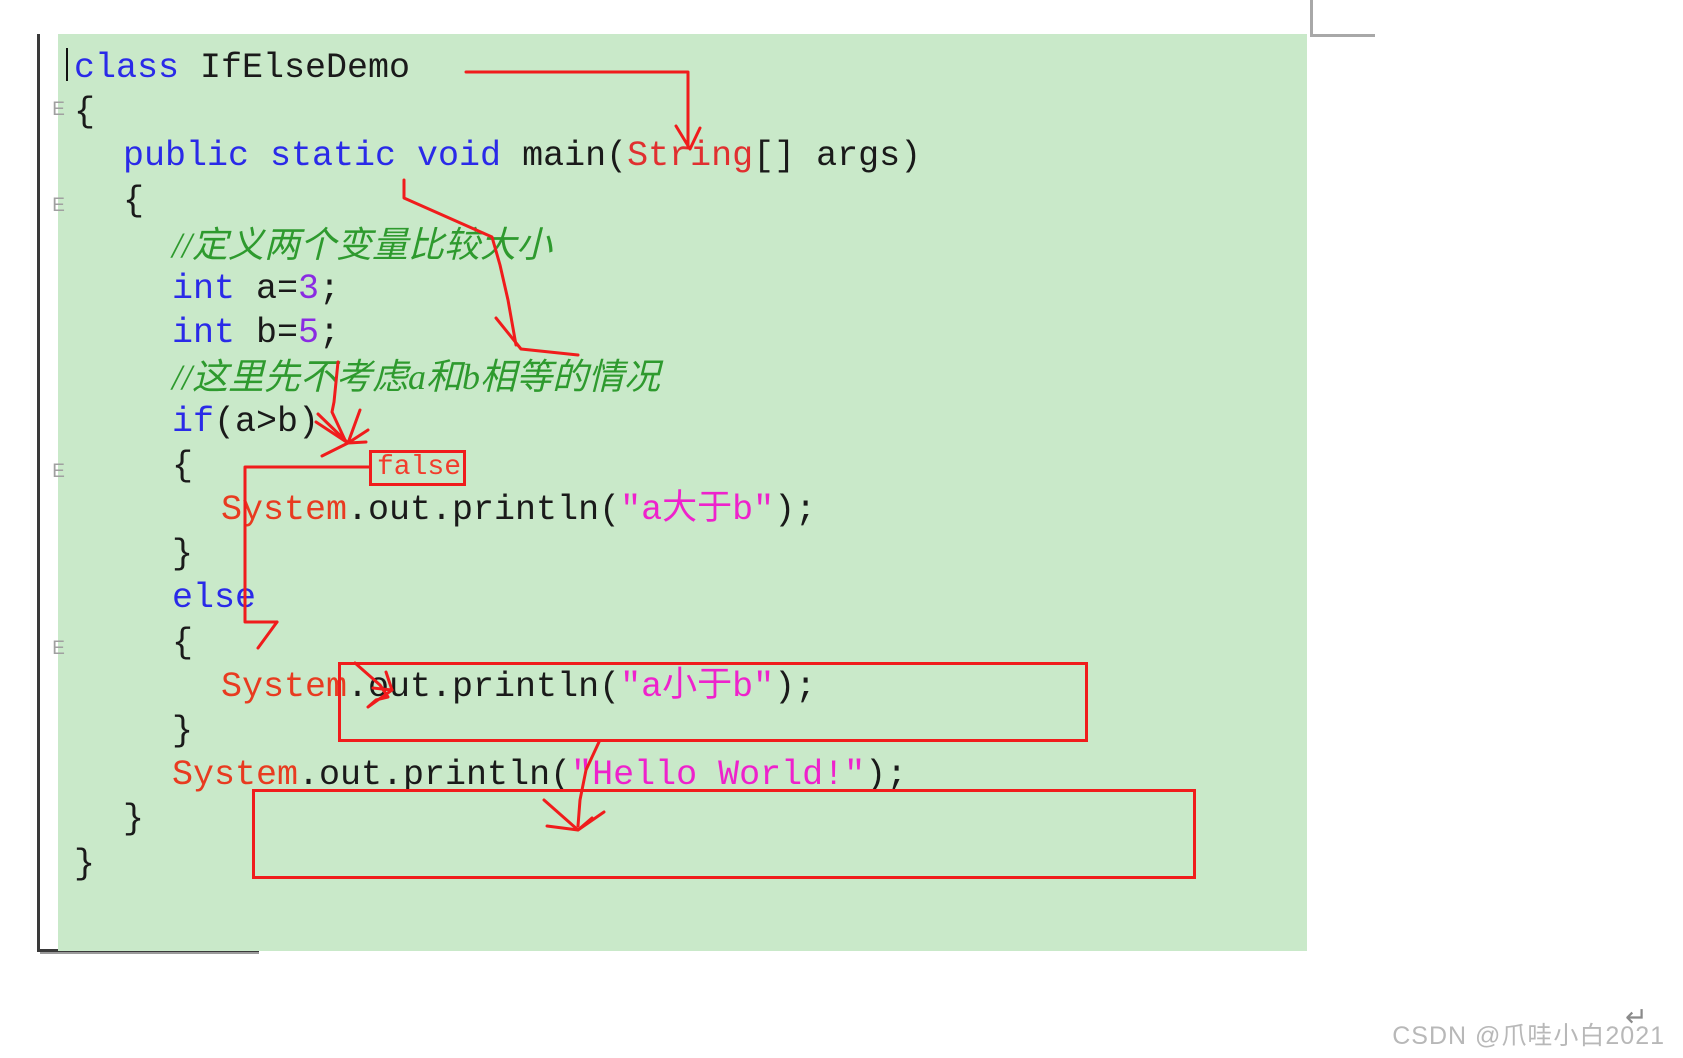 This screenshot has width=1683, height=1058. I want to click on code-line-10: {, so click(183, 465).